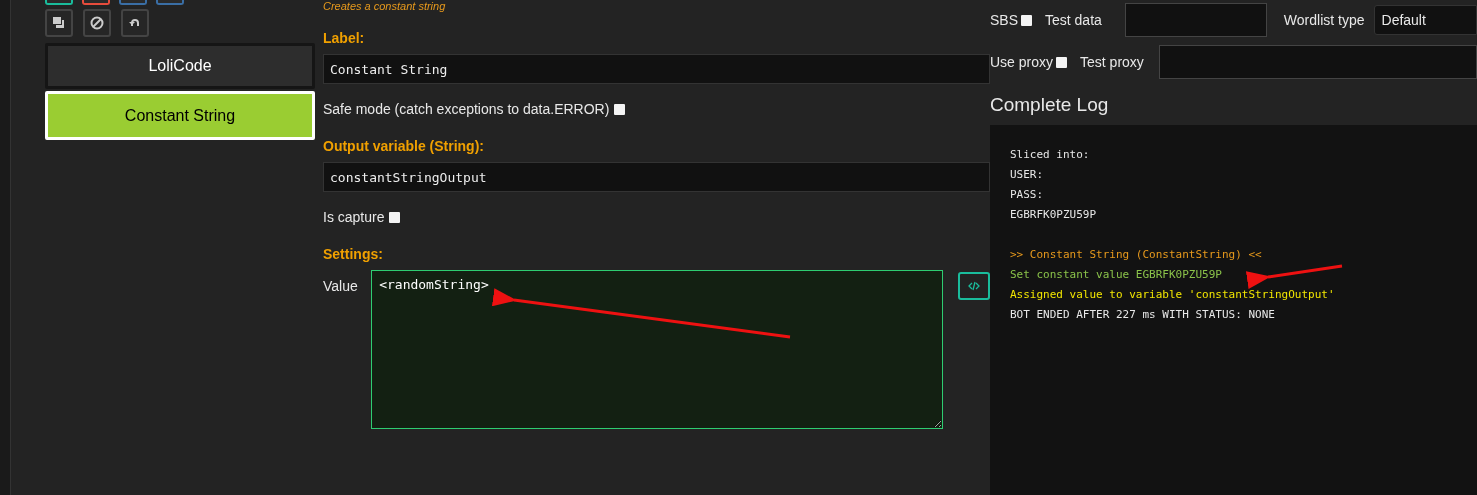  What do you see at coordinates (657, 349) in the screenshot?
I see `value-field: <randomString>` at bounding box center [657, 349].